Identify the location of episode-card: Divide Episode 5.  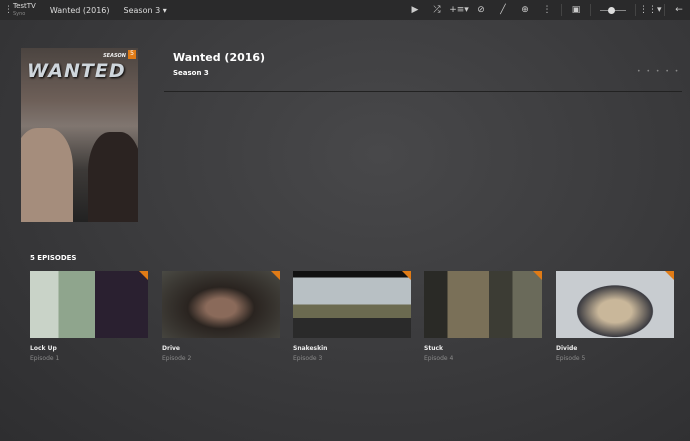
(615, 316).